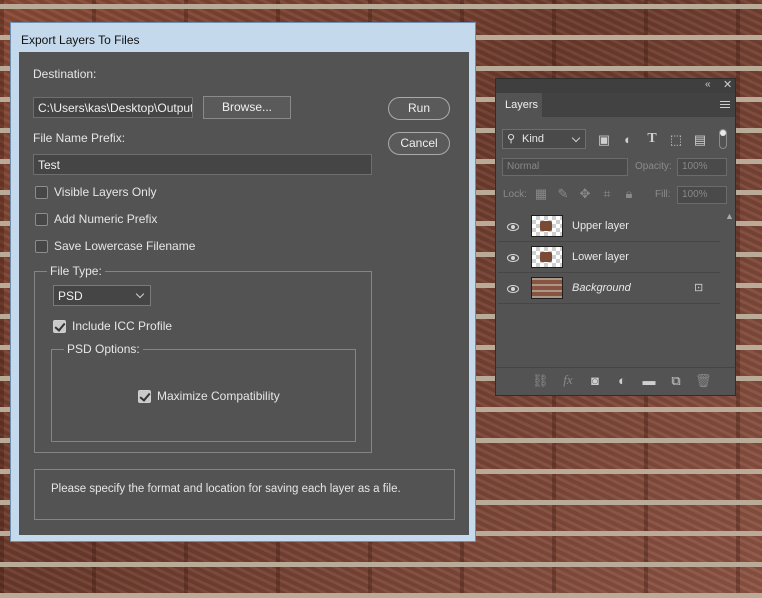  I want to click on blend-mode-select: Normal, so click(565, 167).